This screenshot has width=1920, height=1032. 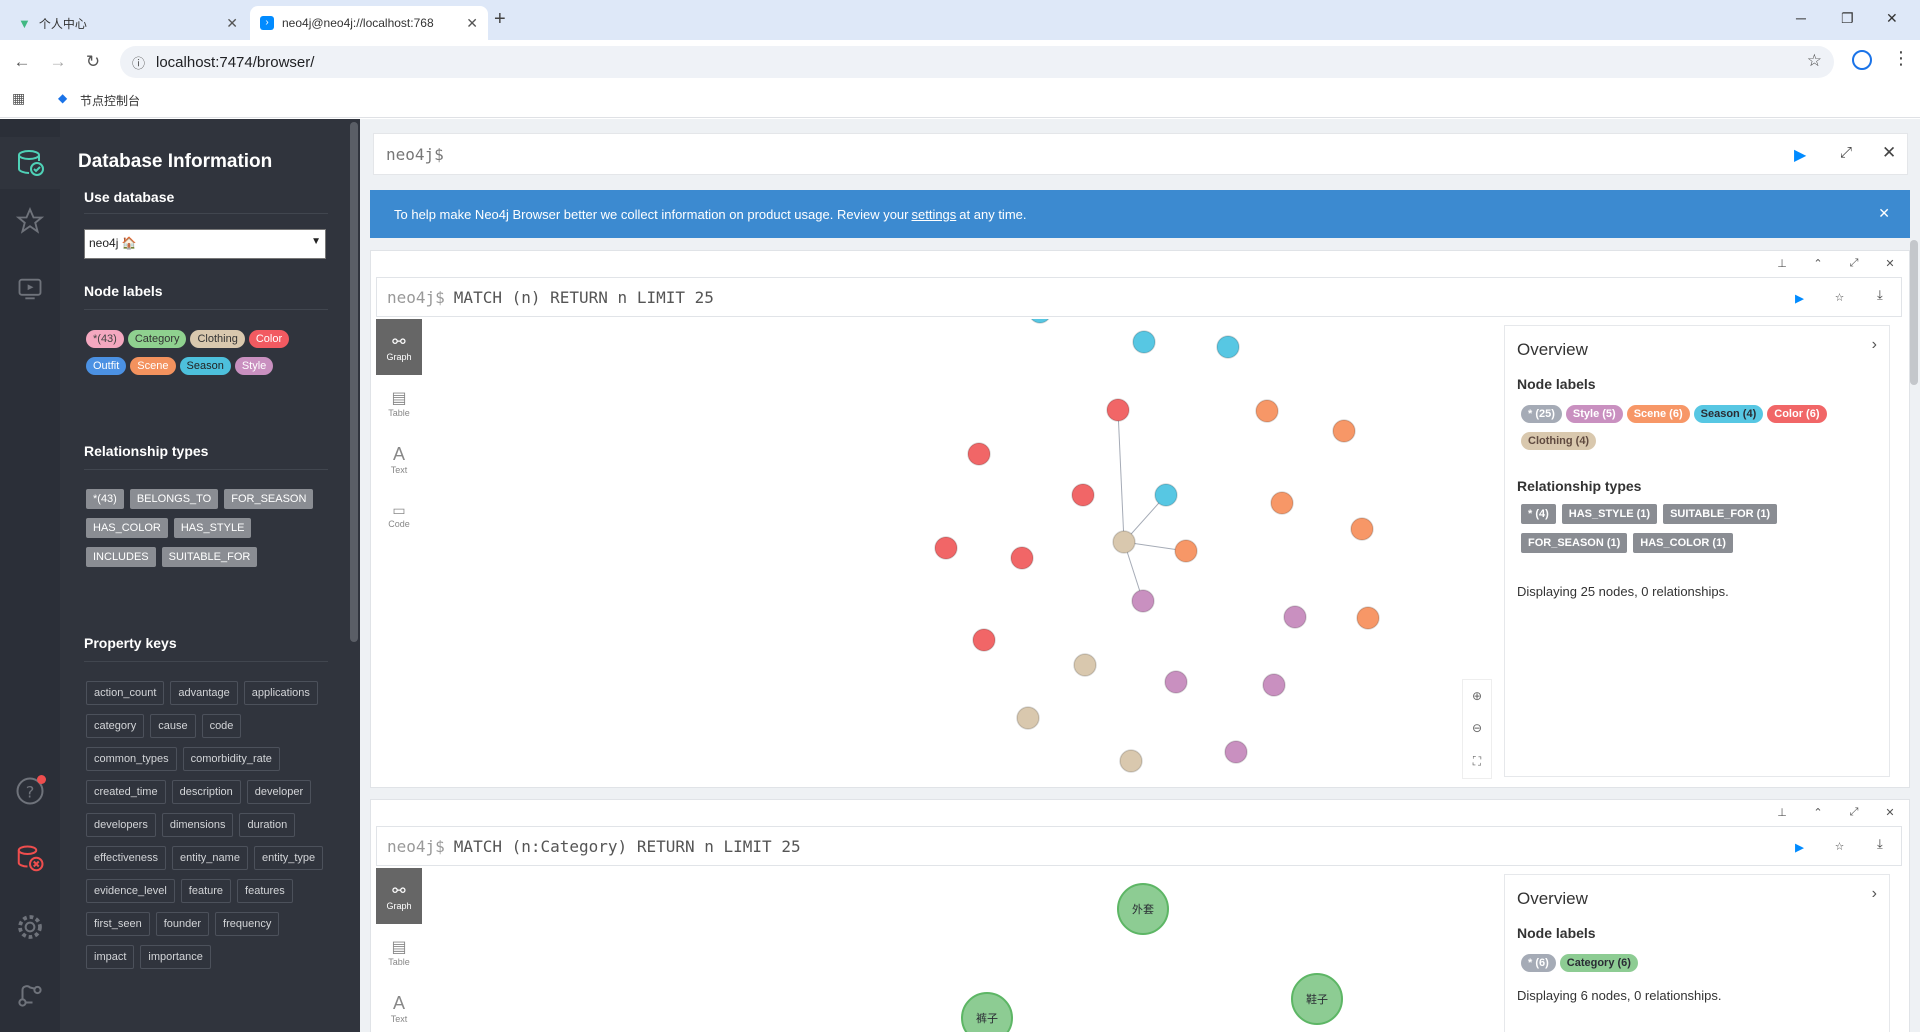 What do you see at coordinates (1782, 812) in the screenshot?
I see `pin-icon: ⊥` at bounding box center [1782, 812].